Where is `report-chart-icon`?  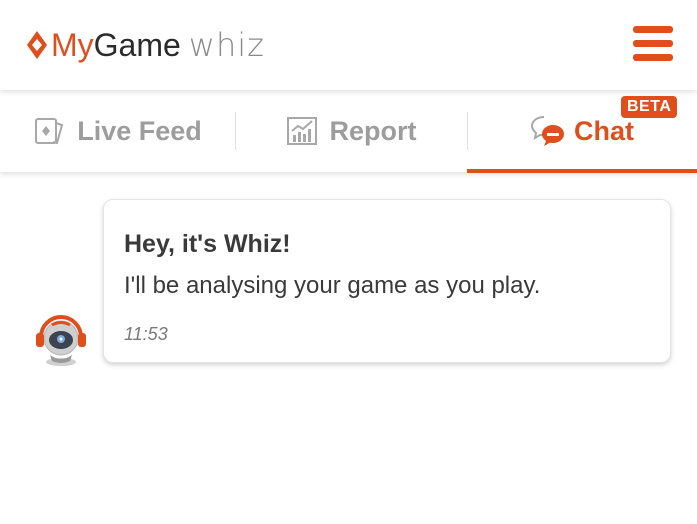
report-chart-icon is located at coordinates (301, 131).